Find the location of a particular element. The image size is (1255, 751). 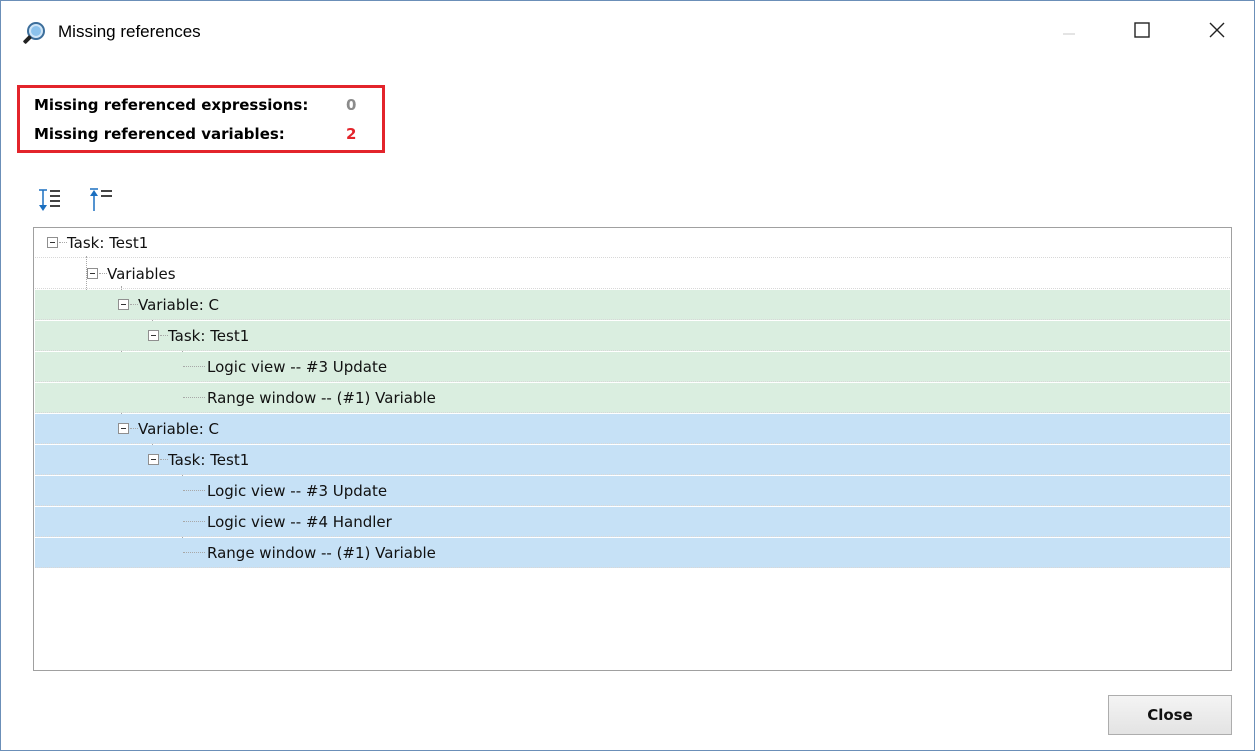

variables-count: 2 is located at coordinates (351, 134).